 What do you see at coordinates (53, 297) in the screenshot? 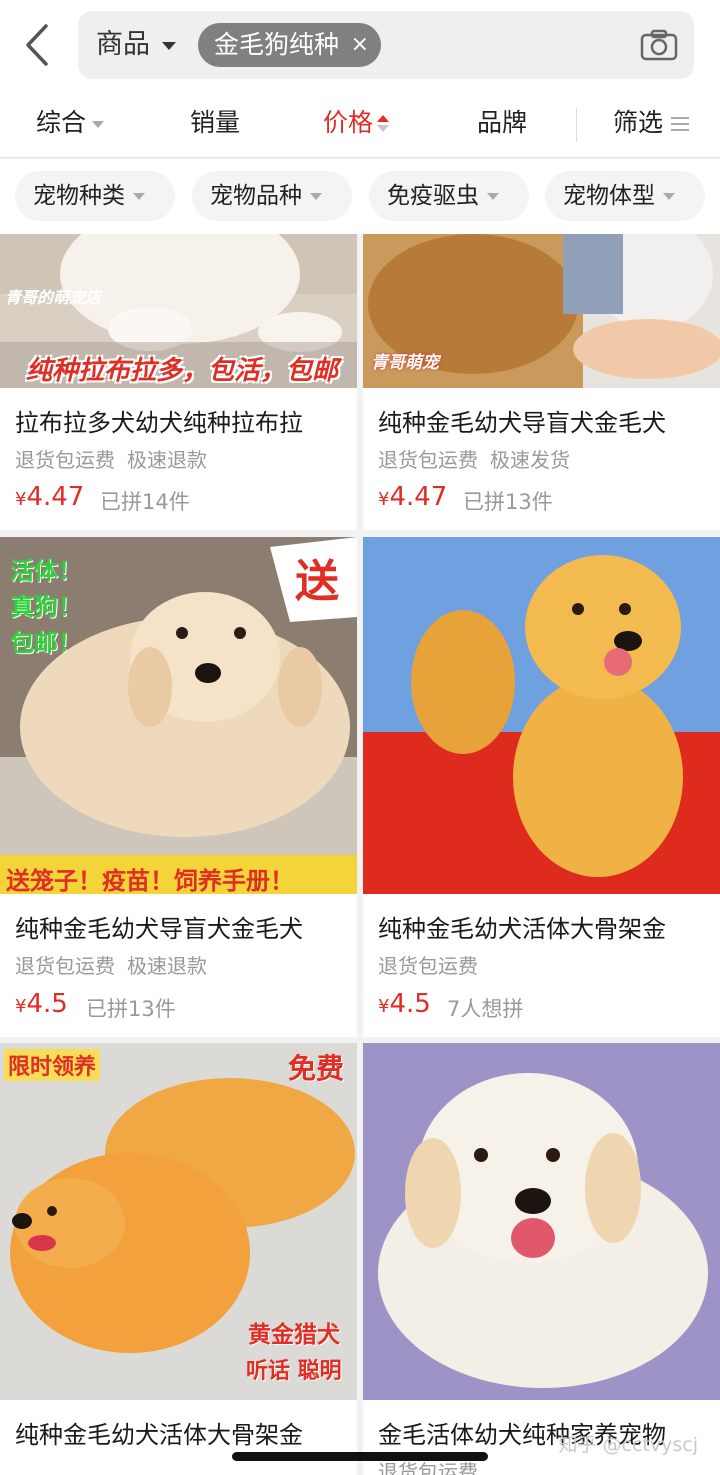
I see `product-image-label: 青哥的萌宠店` at bounding box center [53, 297].